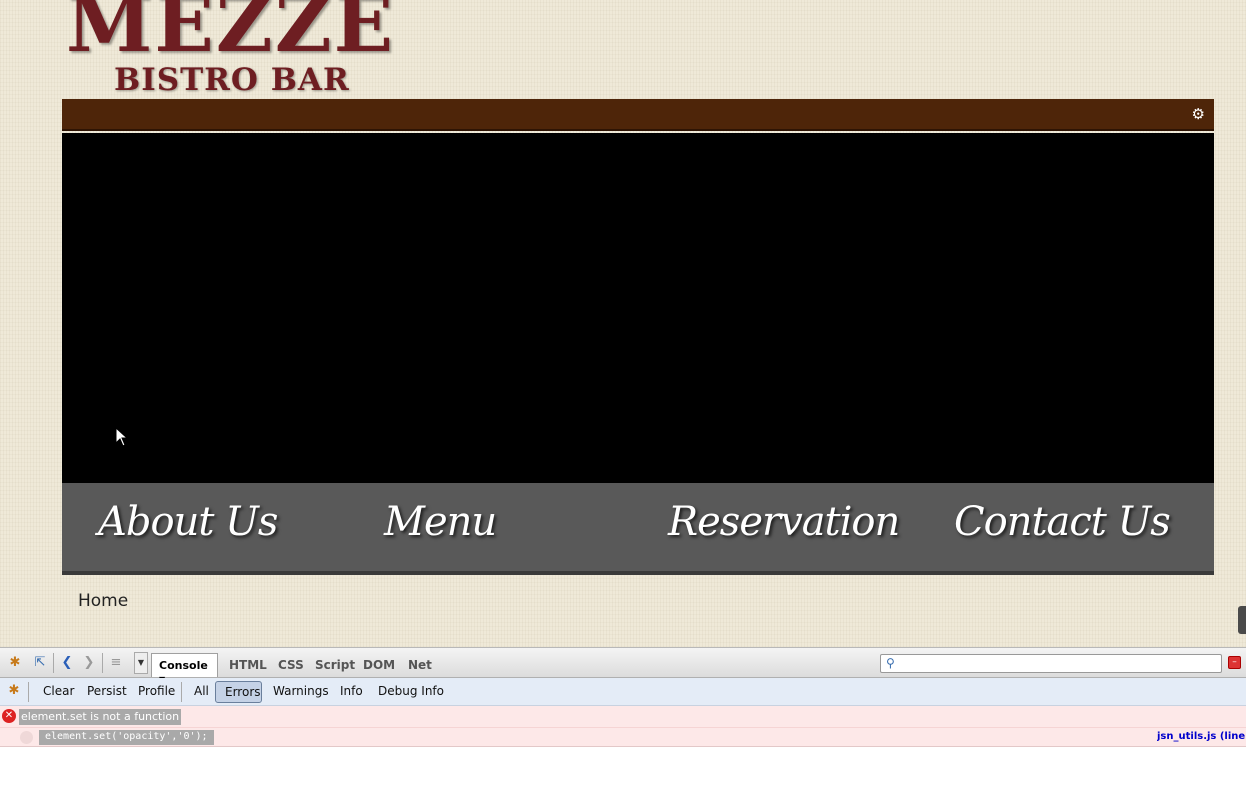  What do you see at coordinates (411, 691) in the screenshot?
I see `filter-debug-info-button: Debug Info` at bounding box center [411, 691].